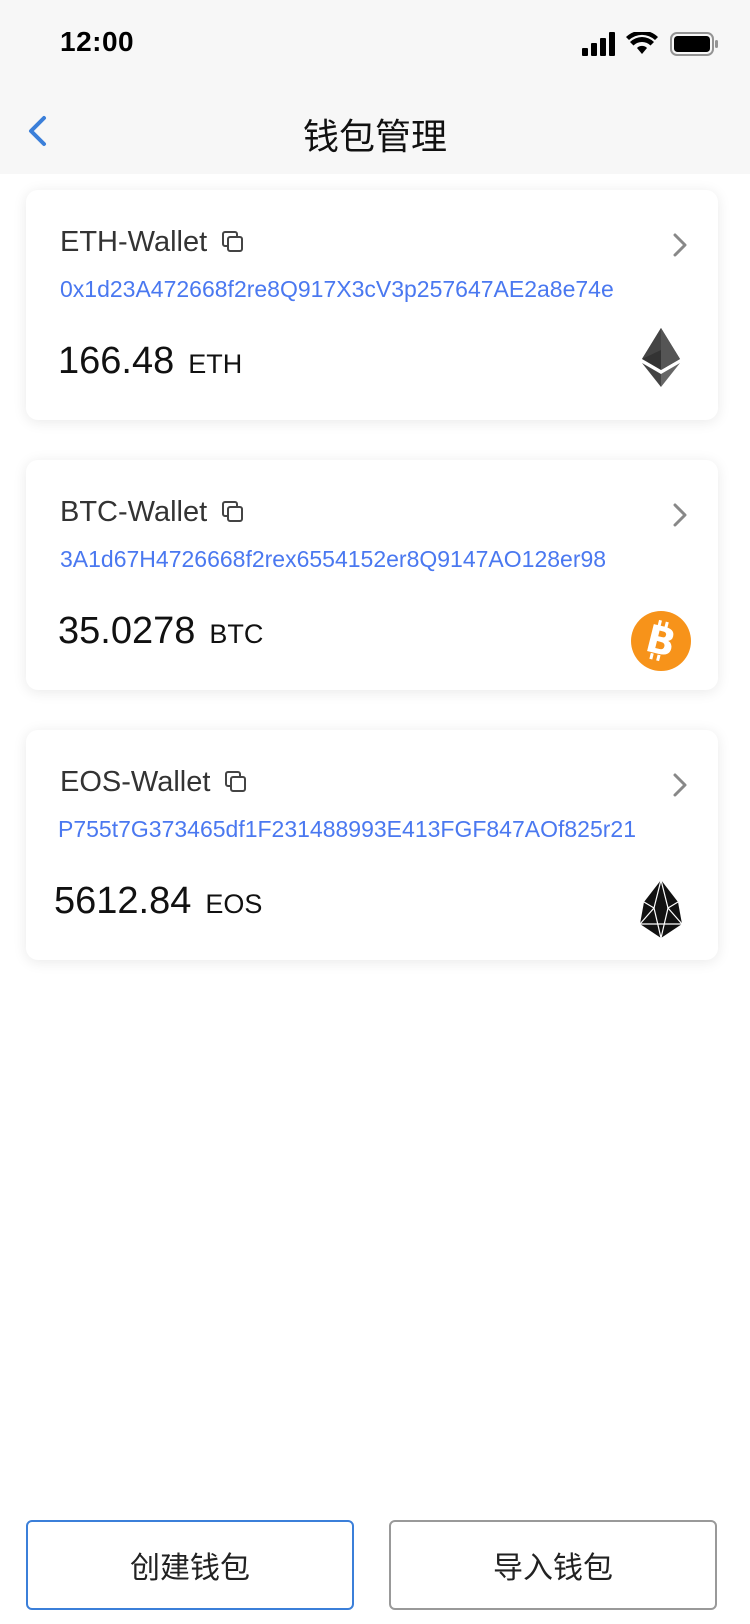 Image resolution: width=750 pixels, height=1624 pixels. What do you see at coordinates (642, 43) in the screenshot?
I see `wifi-icon` at bounding box center [642, 43].